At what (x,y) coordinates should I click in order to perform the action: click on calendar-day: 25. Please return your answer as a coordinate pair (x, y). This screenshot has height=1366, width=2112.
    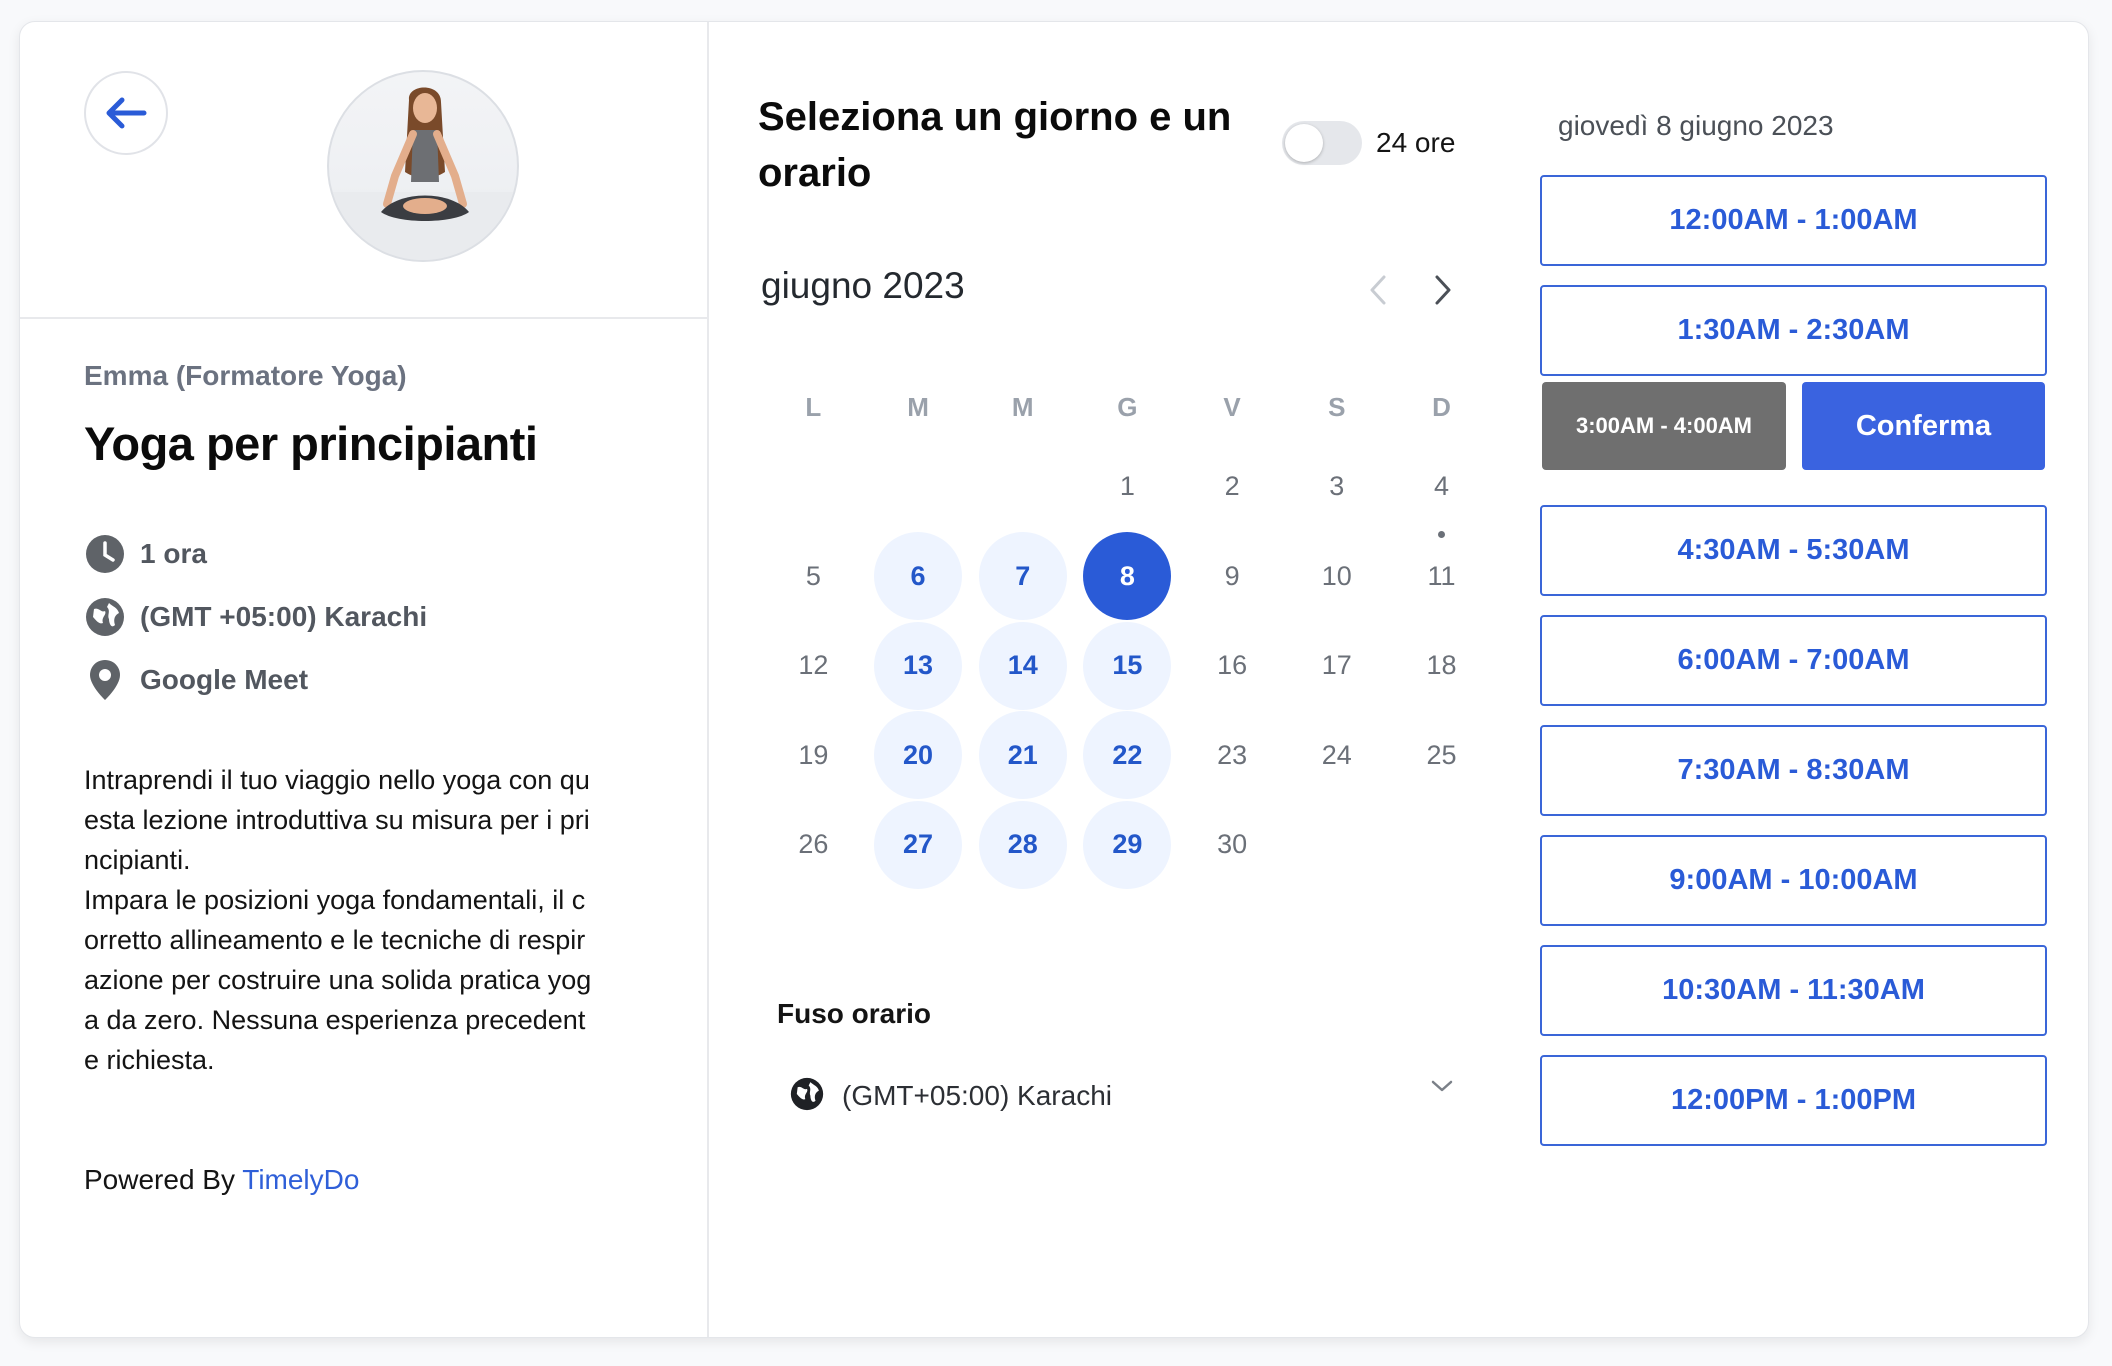
    Looking at the image, I should click on (1441, 756).